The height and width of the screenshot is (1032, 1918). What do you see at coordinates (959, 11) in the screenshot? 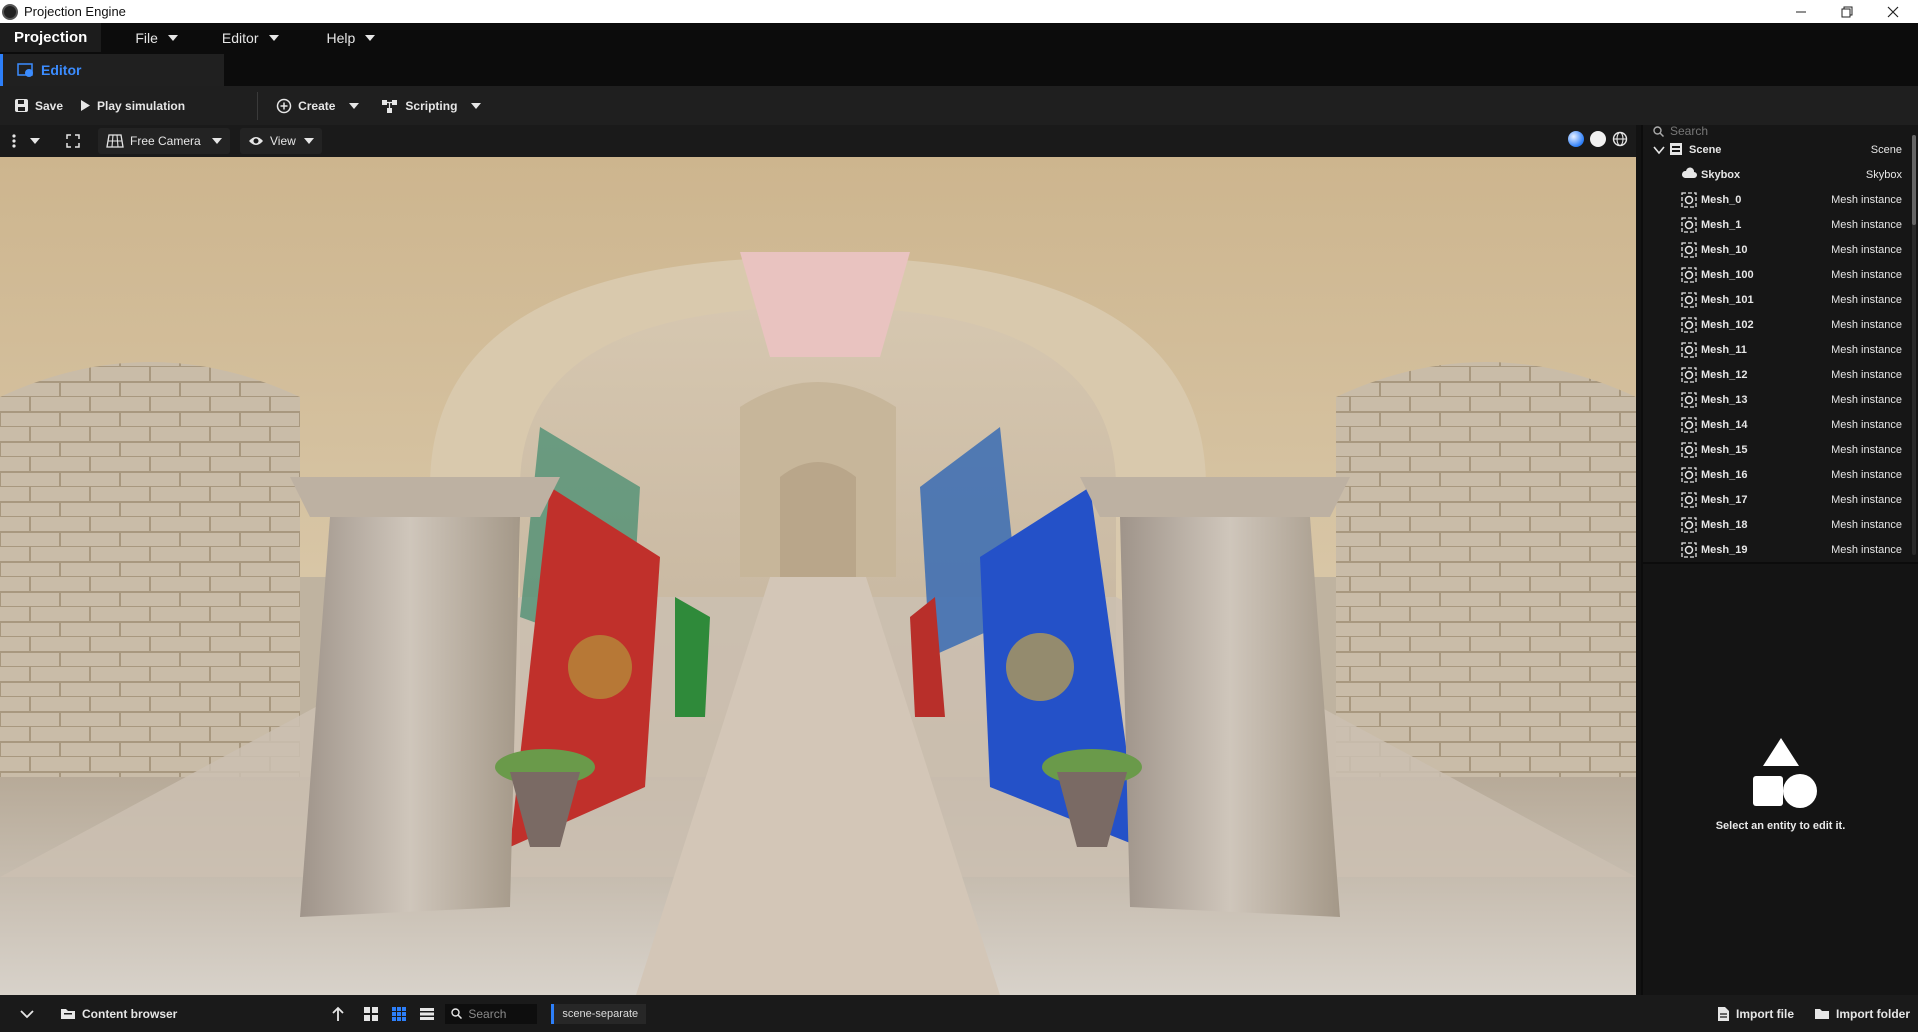
I see `window-titlebar: Projection Engine` at bounding box center [959, 11].